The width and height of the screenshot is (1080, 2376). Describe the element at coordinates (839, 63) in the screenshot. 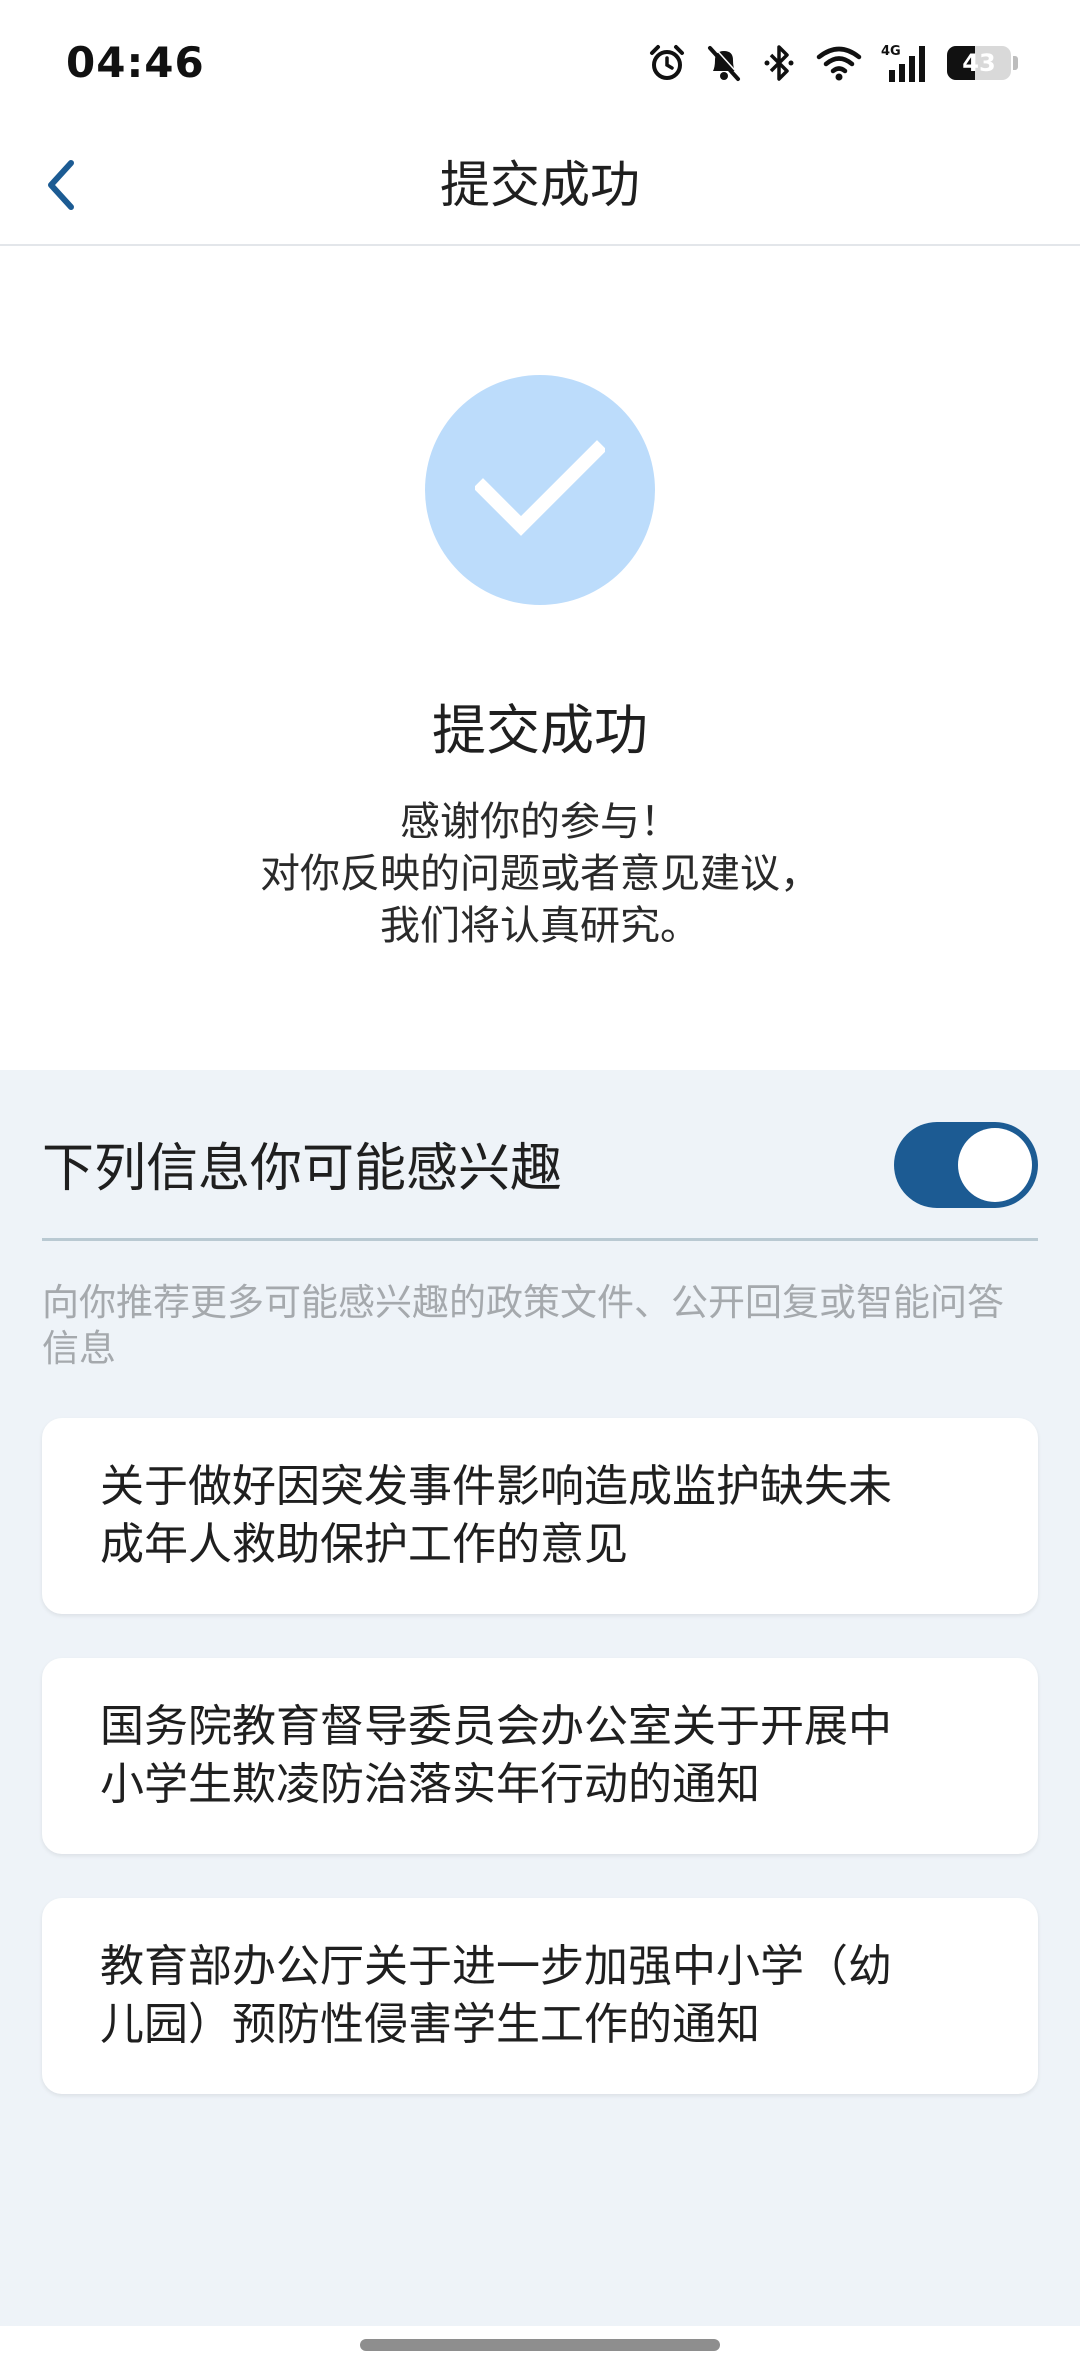

I see `wifi-icon` at that location.